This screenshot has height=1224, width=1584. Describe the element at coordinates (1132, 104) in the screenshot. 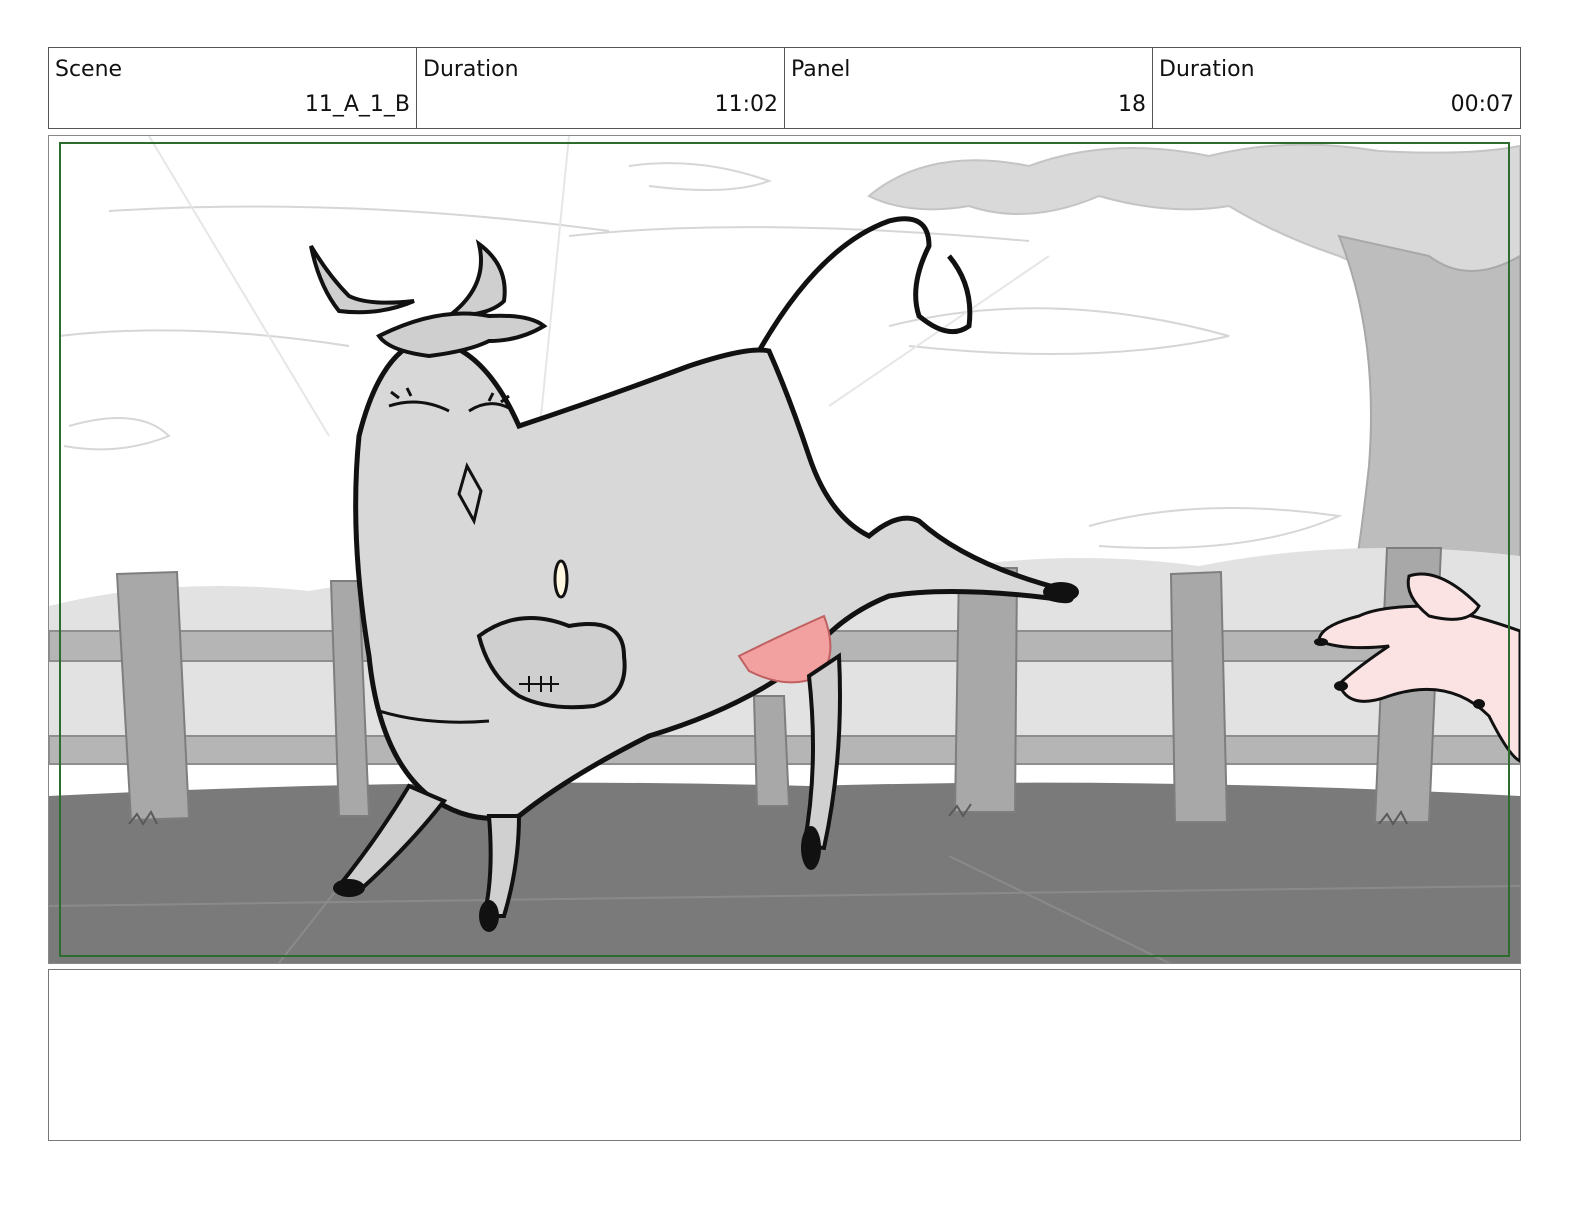

I see `panel-value: 18` at that location.